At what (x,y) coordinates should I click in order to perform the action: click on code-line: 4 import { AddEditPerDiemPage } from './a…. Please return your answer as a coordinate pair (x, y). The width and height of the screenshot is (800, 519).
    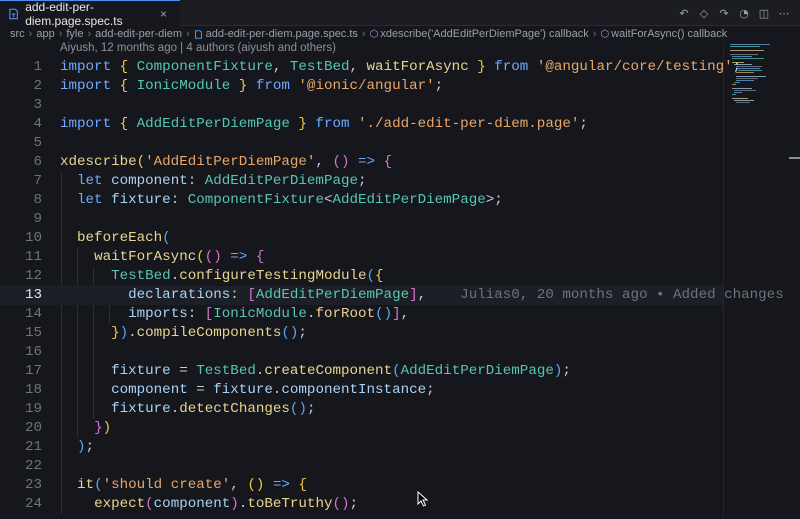
    Looking at the image, I should click on (361, 124).